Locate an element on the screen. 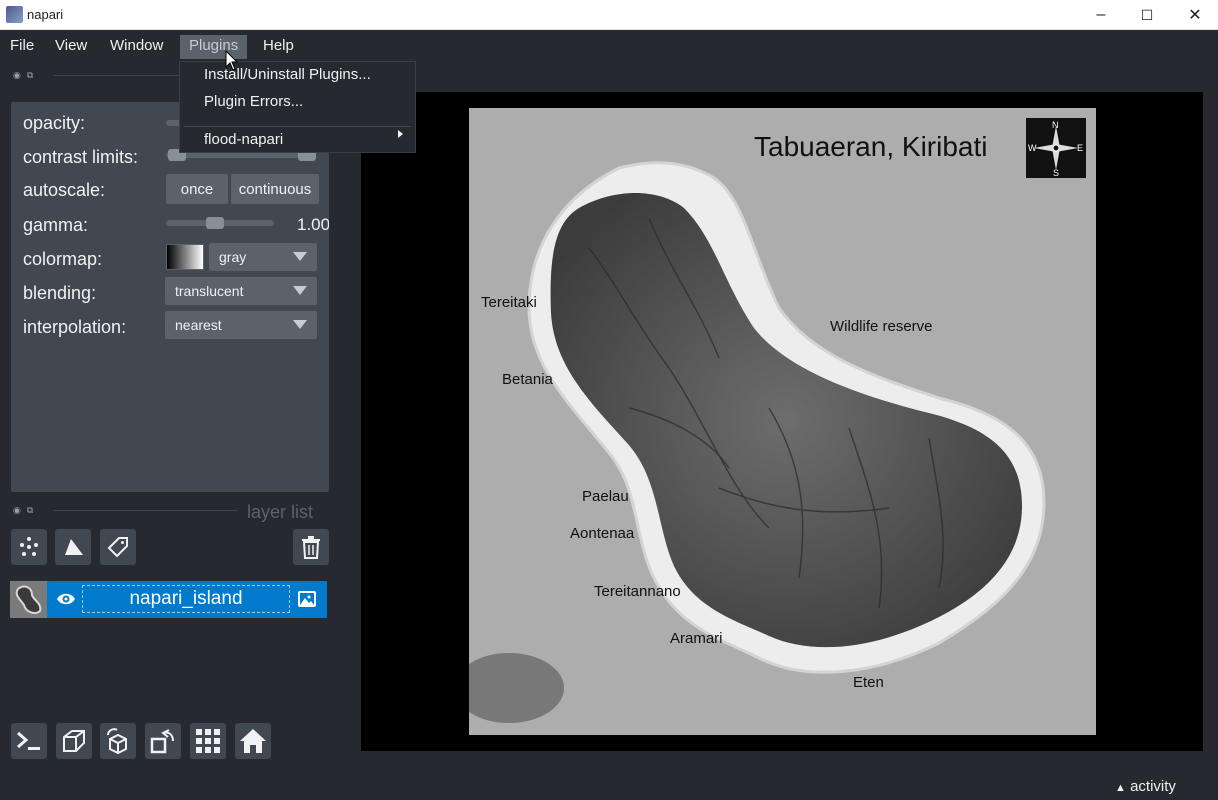 This screenshot has height=800, width=1218. maximize-button: ☐ is located at coordinates (1147, 15).